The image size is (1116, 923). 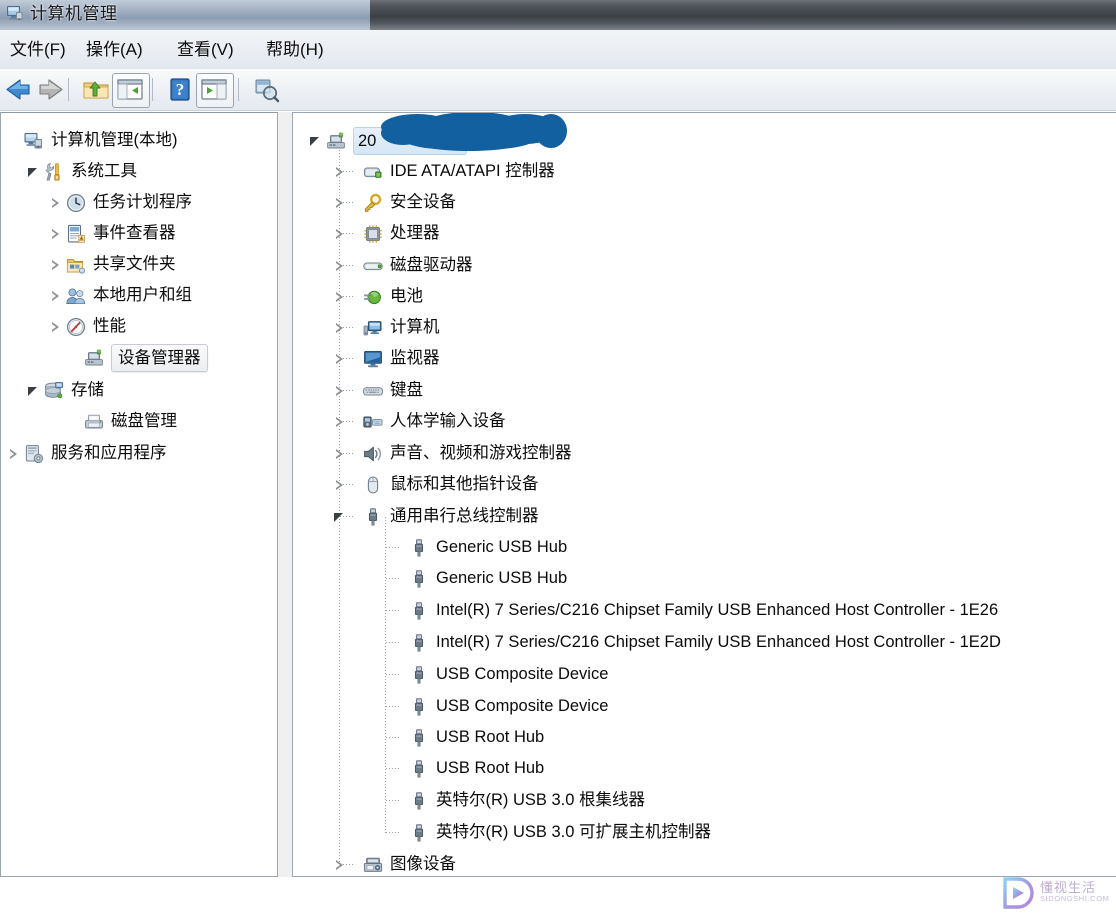 What do you see at coordinates (180, 89) in the screenshot?
I see `help-icon: ?` at bounding box center [180, 89].